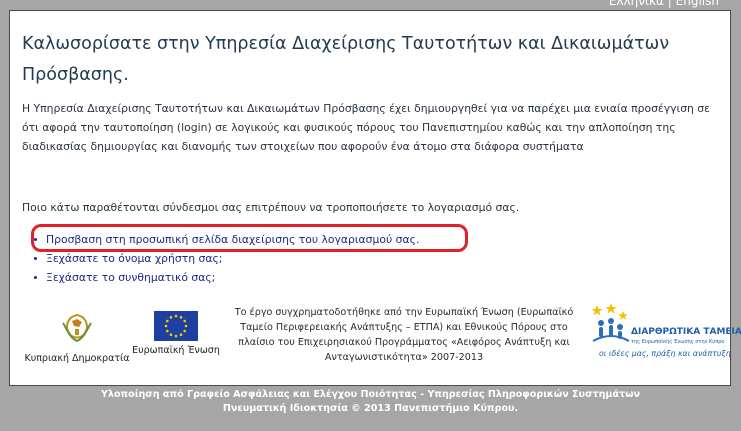 The image size is (741, 431). Describe the element at coordinates (130, 277) in the screenshot. I see `forgot-password-link: Ξεχάσατε το συνθηματικό σας;` at that location.